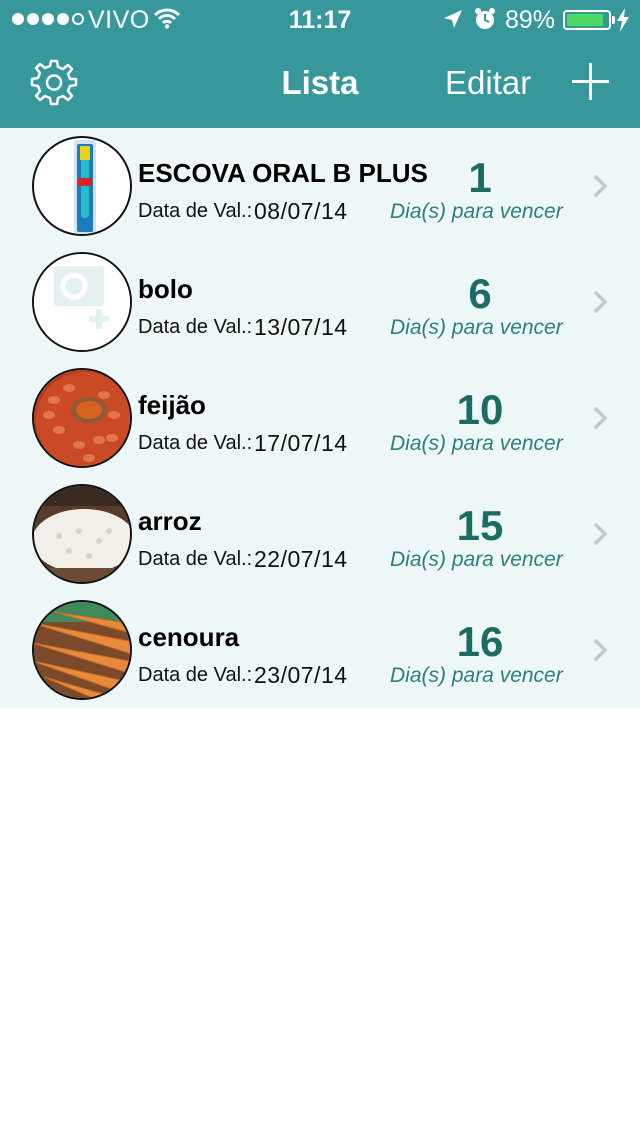  What do you see at coordinates (480, 525) in the screenshot?
I see `days-remaining: 15` at bounding box center [480, 525].